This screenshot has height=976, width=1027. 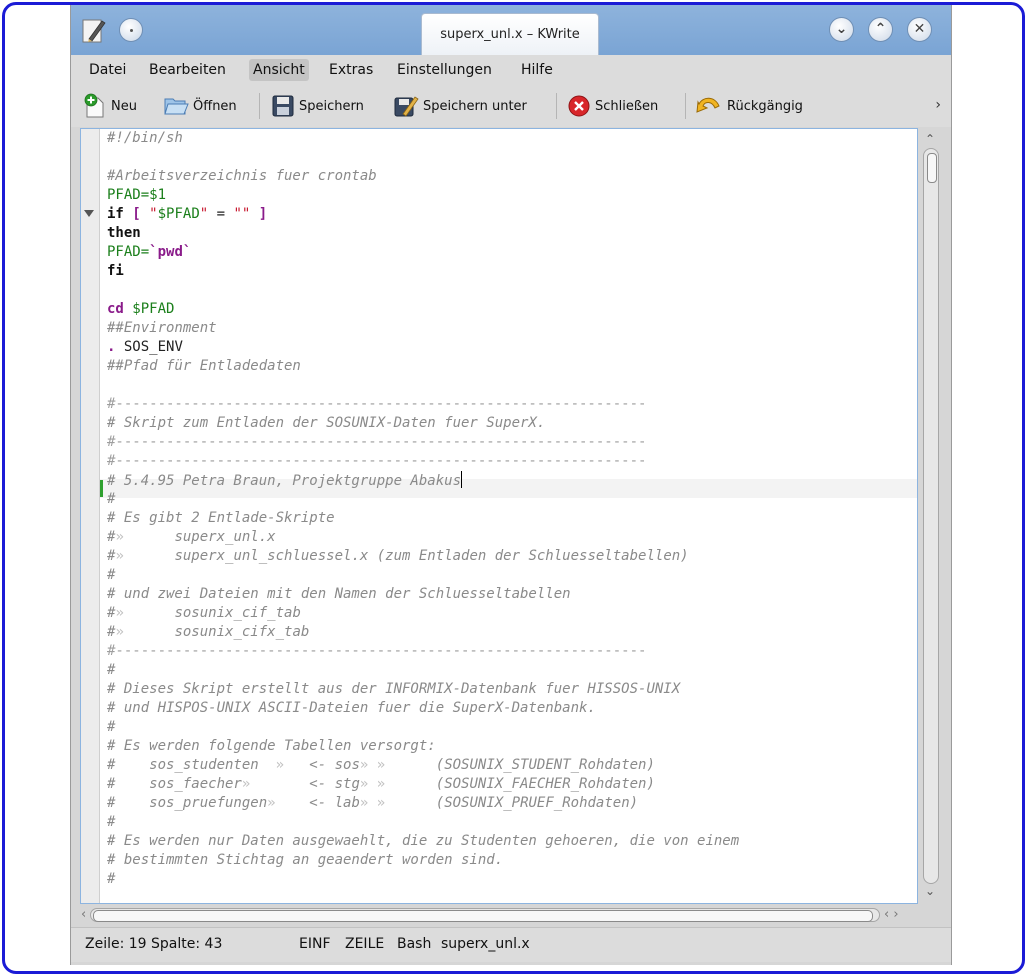 What do you see at coordinates (423, 271) in the screenshot?
I see `code-line: fi` at bounding box center [423, 271].